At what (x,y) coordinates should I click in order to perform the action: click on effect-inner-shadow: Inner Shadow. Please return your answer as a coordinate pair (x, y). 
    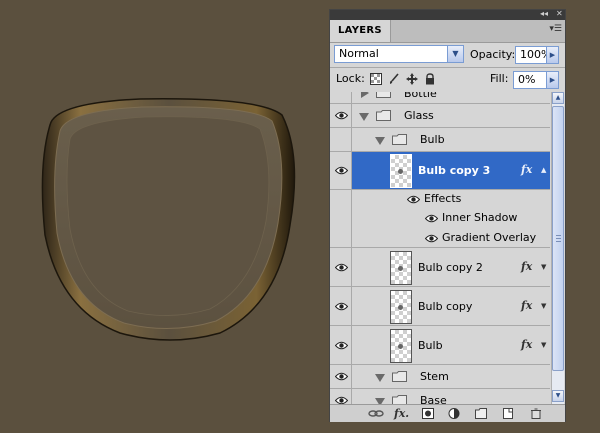
    Looking at the image, I should click on (440, 218).